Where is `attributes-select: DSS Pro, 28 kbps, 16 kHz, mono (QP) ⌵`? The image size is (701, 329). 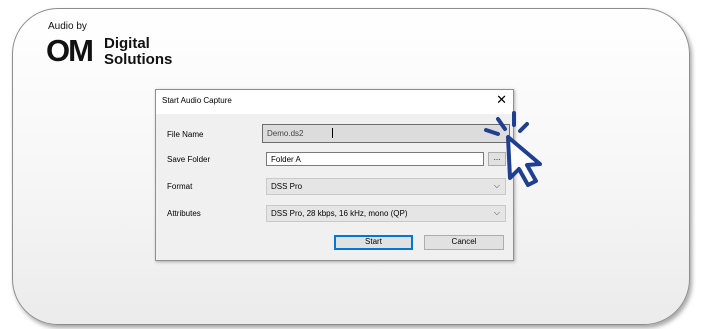
attributes-select: DSS Pro, 28 kbps, 16 kHz, mono (QP) ⌵ is located at coordinates (386, 213).